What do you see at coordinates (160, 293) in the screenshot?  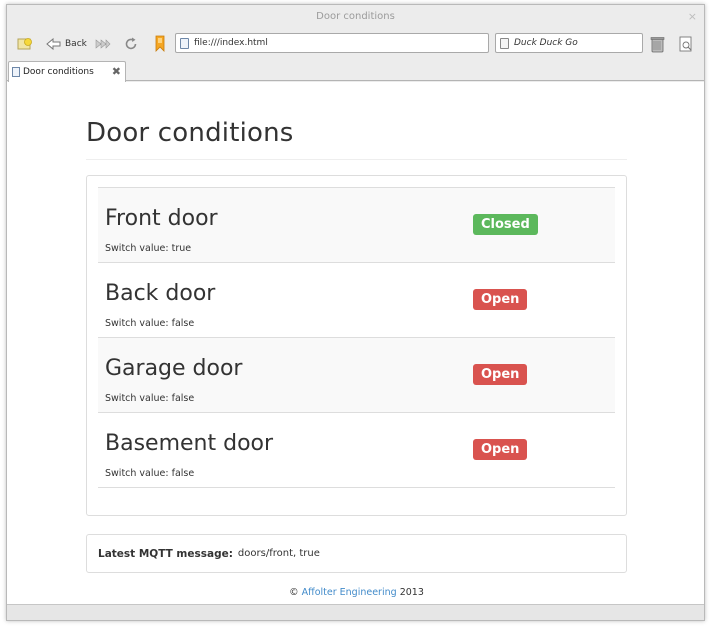 I see `door-name: Back door` at bounding box center [160, 293].